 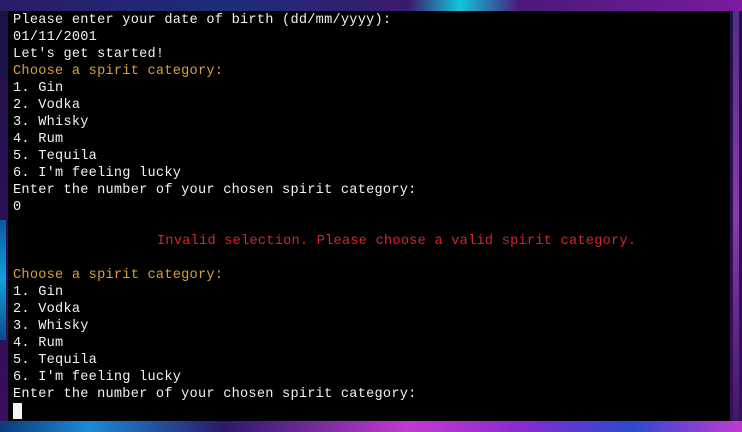 I want to click on start-message: Let's get started!, so click(x=89, y=54).